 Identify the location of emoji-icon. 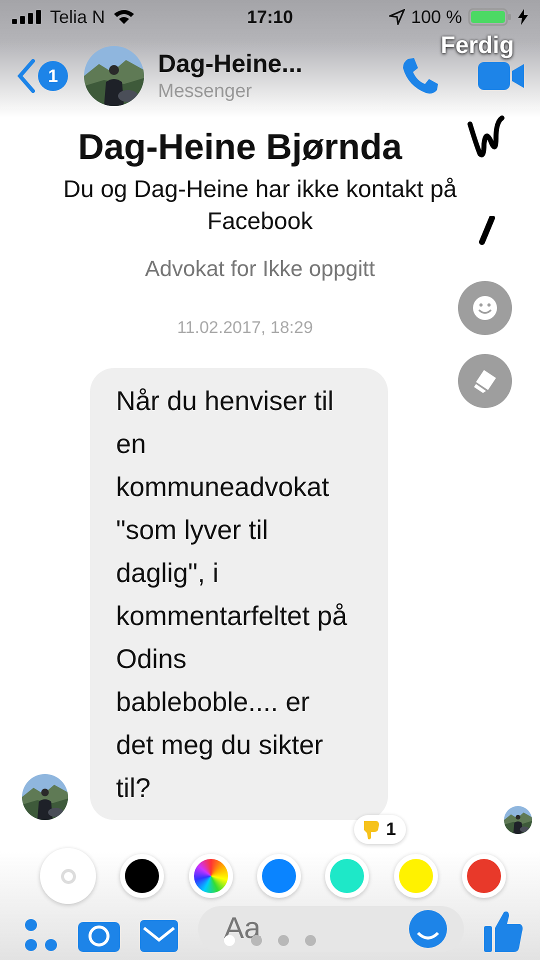
(428, 929).